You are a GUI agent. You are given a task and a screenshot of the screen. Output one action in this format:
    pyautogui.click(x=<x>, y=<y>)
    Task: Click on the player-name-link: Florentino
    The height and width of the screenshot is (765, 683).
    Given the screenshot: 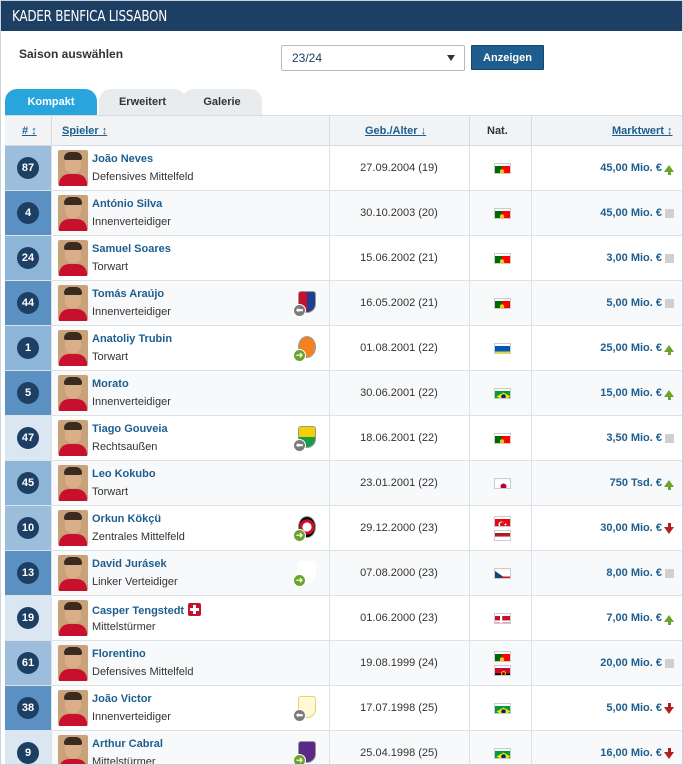 What is the action you would take?
    pyautogui.click(x=119, y=654)
    